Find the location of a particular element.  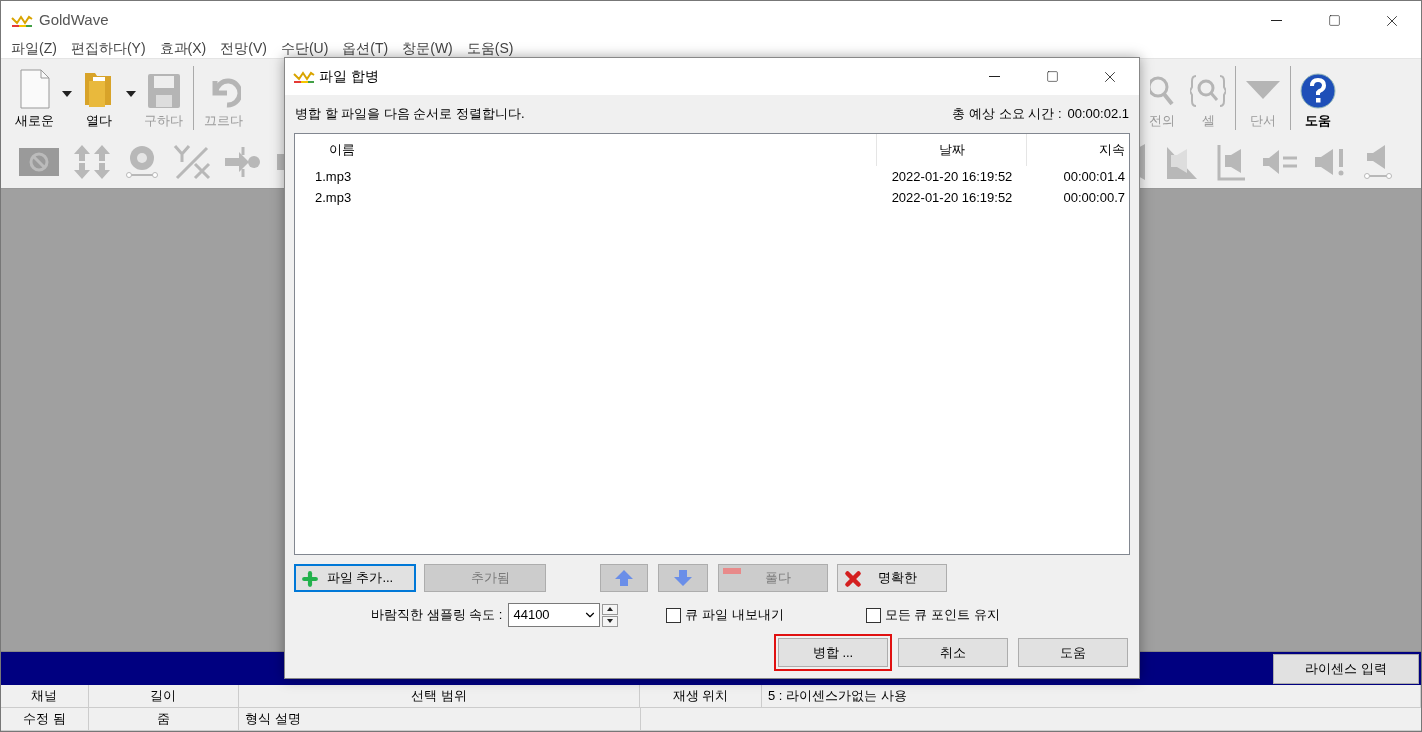

total-time-label: 총 예상 소요 시간 : is located at coordinates (1007, 114).